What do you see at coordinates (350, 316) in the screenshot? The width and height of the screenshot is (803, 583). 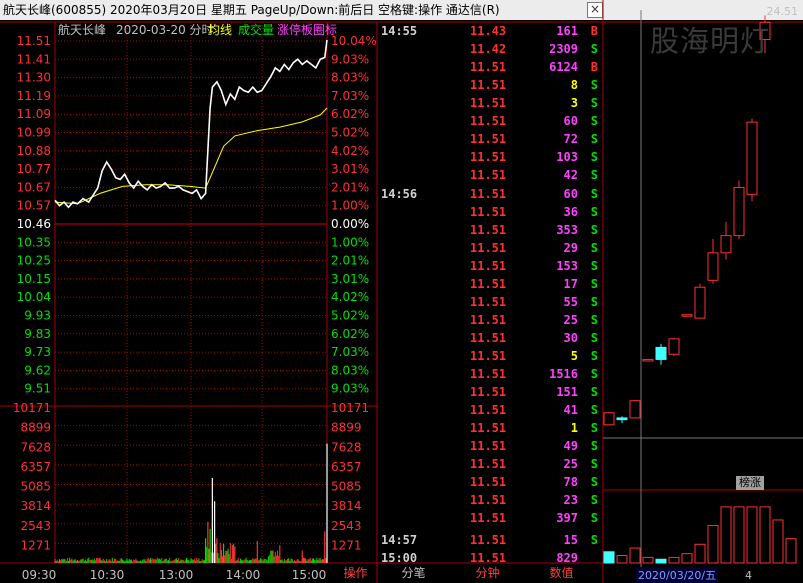 I see `pct-axis-label: 5.02%` at bounding box center [350, 316].